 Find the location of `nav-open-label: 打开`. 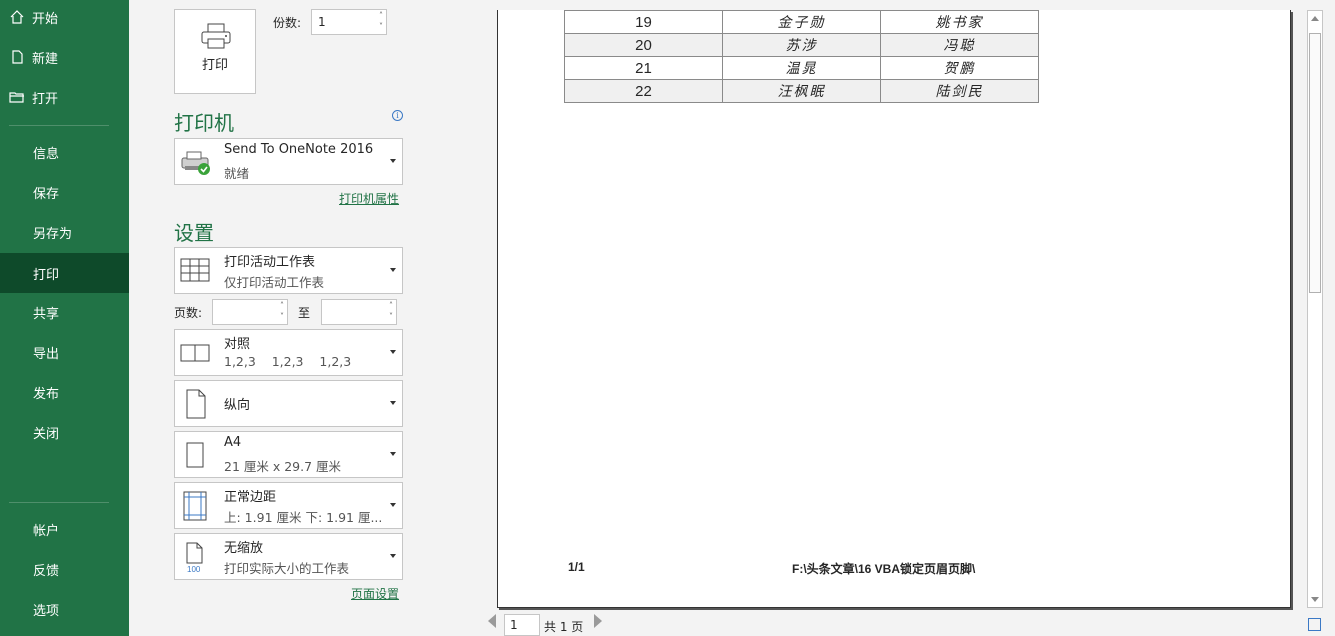

nav-open-label: 打开 is located at coordinates (45, 99).